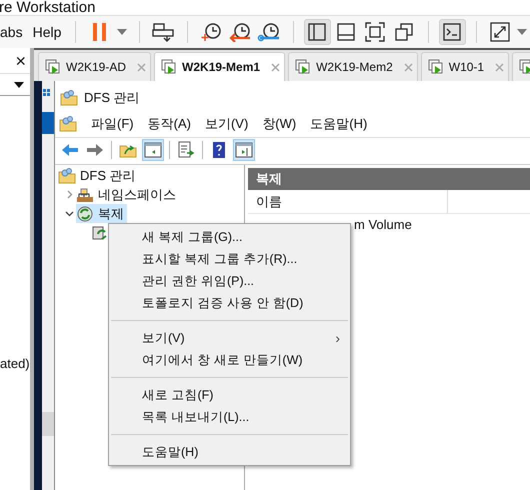 Image resolution: width=530 pixels, height=490 pixels. What do you see at coordinates (269, 32) in the screenshot?
I see `clock-wrench-icon` at bounding box center [269, 32].